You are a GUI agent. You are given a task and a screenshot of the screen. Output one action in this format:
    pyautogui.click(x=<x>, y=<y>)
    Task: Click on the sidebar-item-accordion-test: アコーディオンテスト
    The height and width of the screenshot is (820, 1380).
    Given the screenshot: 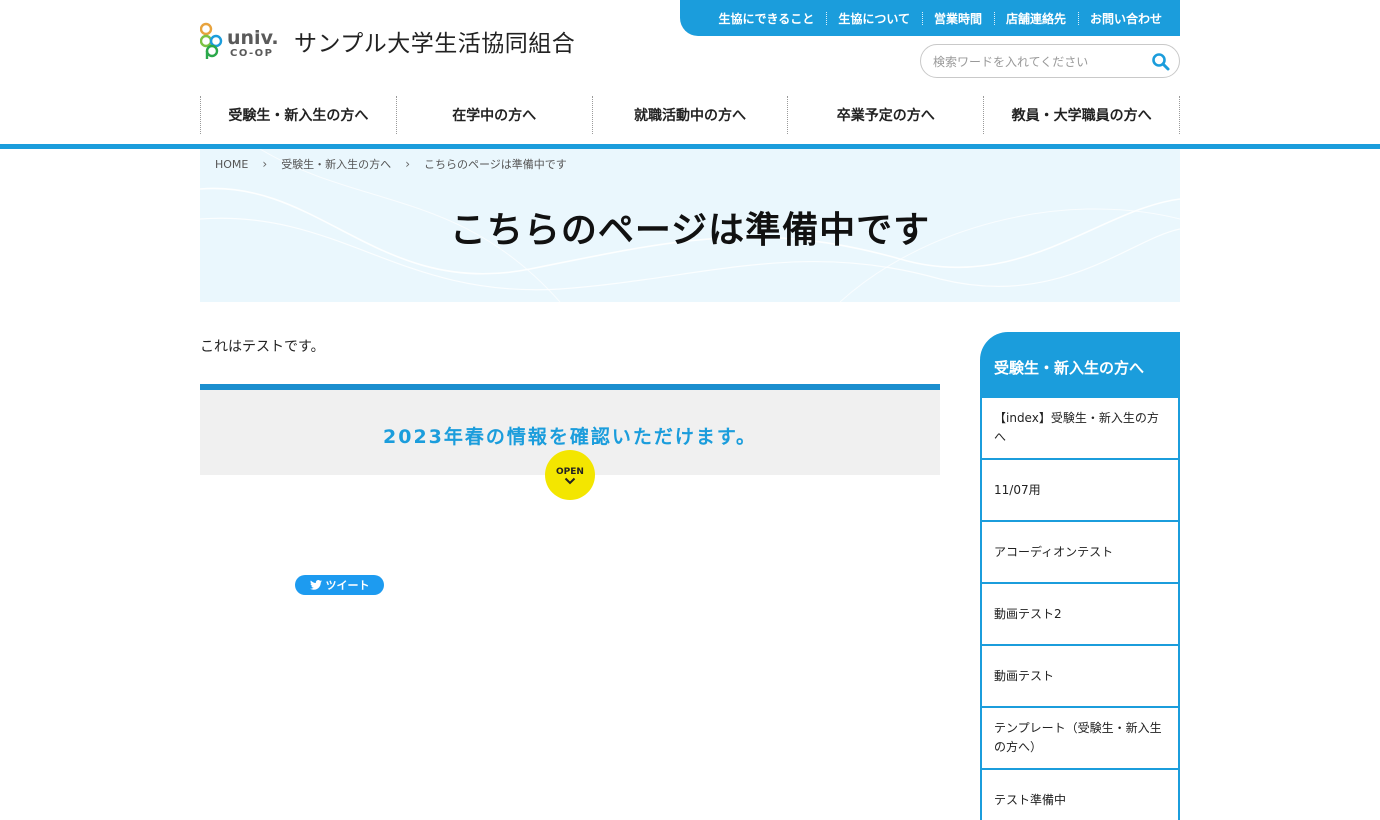 What is the action you would take?
    pyautogui.click(x=1080, y=553)
    